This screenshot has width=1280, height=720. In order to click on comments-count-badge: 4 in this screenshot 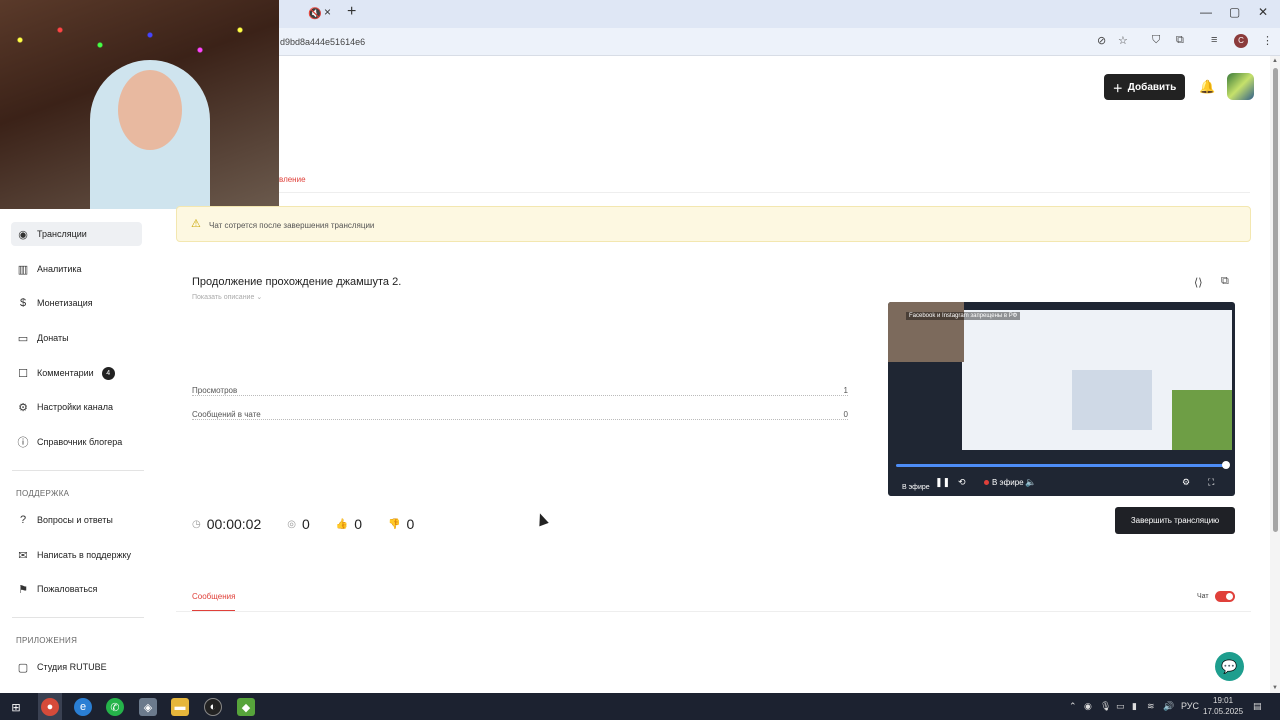, I will do `click(108, 373)`.